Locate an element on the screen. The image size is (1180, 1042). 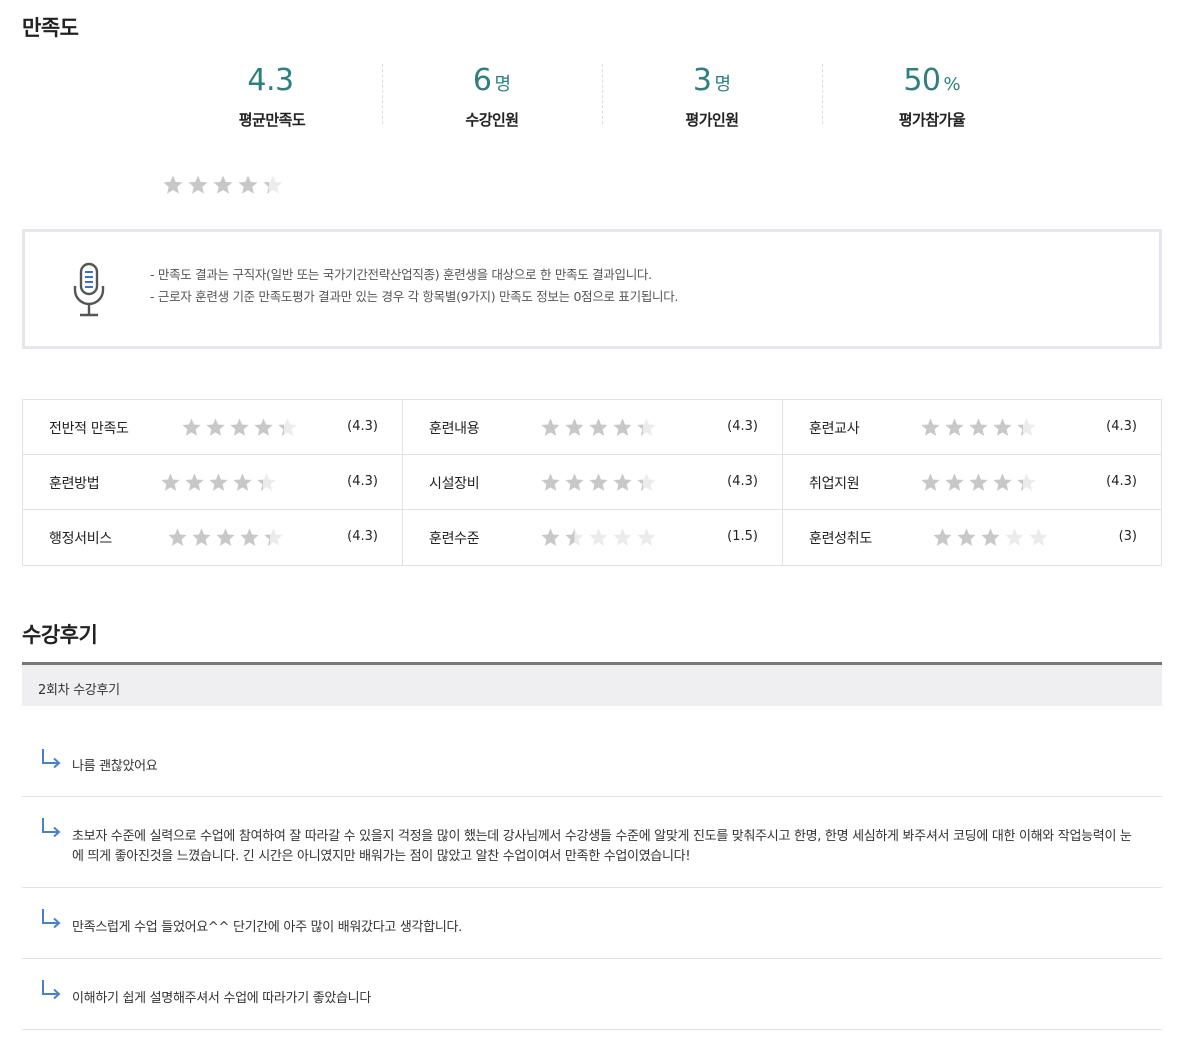
rating-training-method: 훈련방법 (4.3) is located at coordinates (213, 482).